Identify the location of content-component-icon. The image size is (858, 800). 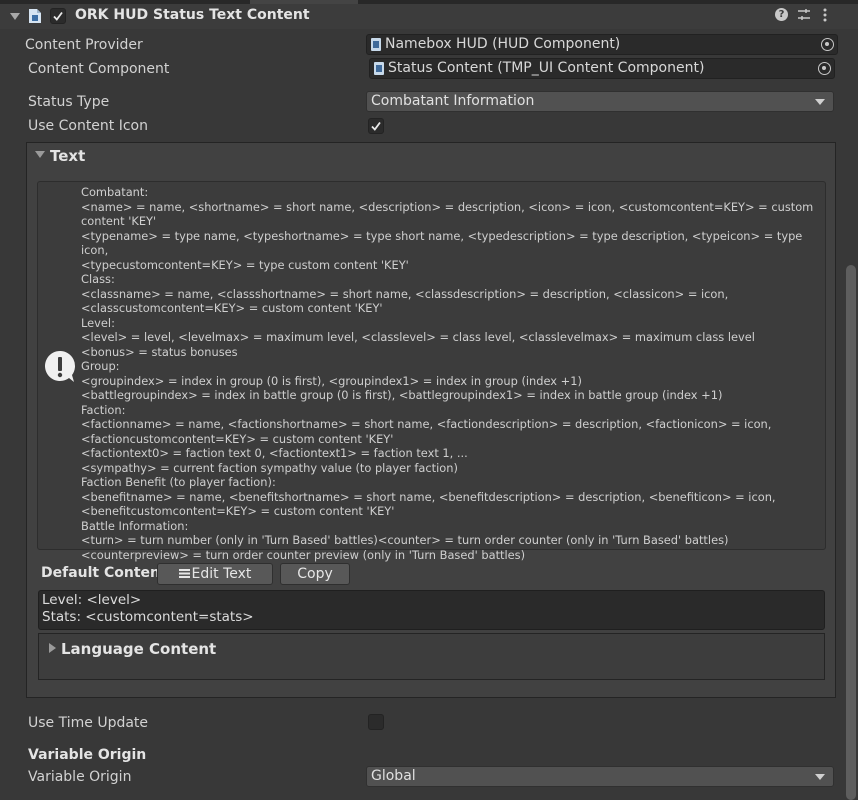
(379, 68).